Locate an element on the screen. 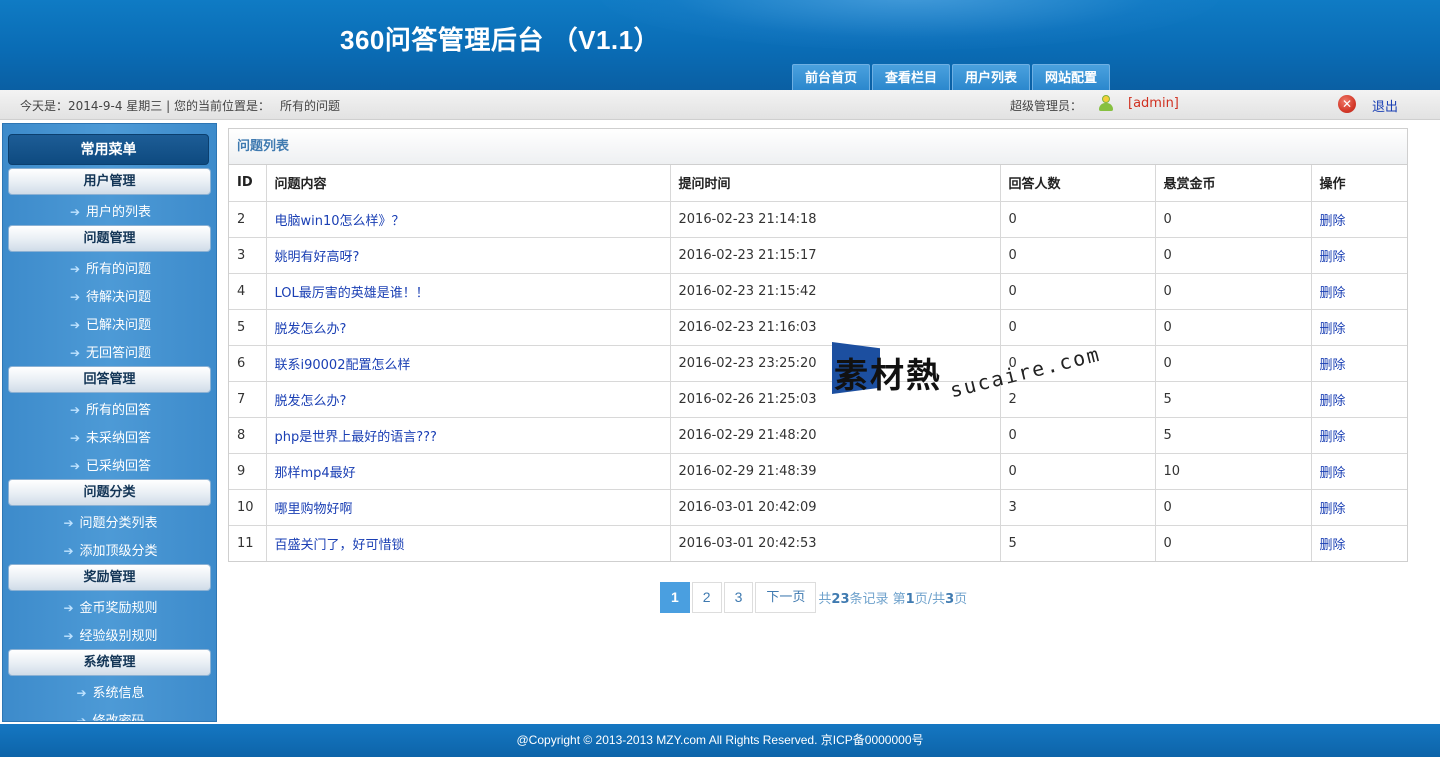 The height and width of the screenshot is (757, 1440). question-link: 联系i90002配置怎么样 is located at coordinates (343, 365).